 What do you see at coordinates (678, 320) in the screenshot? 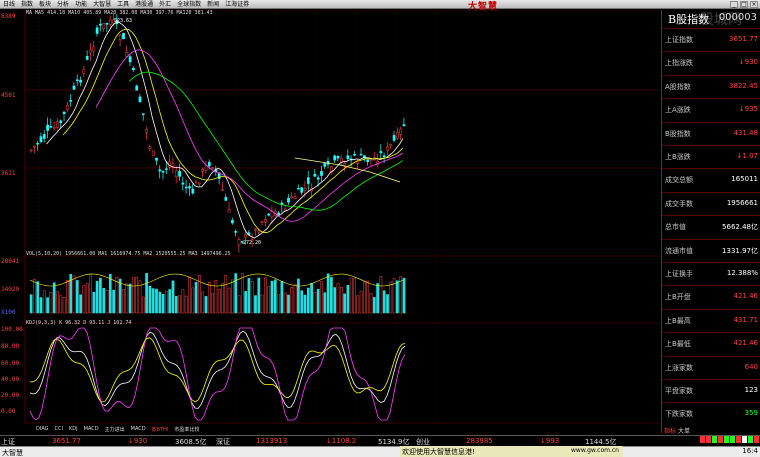
I see `quote-label: 上B最高` at bounding box center [678, 320].